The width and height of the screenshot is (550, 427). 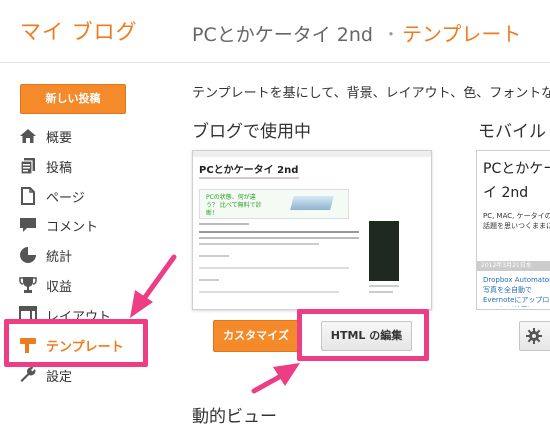 I want to click on arrow-to-edit-html, so click(x=275, y=378).